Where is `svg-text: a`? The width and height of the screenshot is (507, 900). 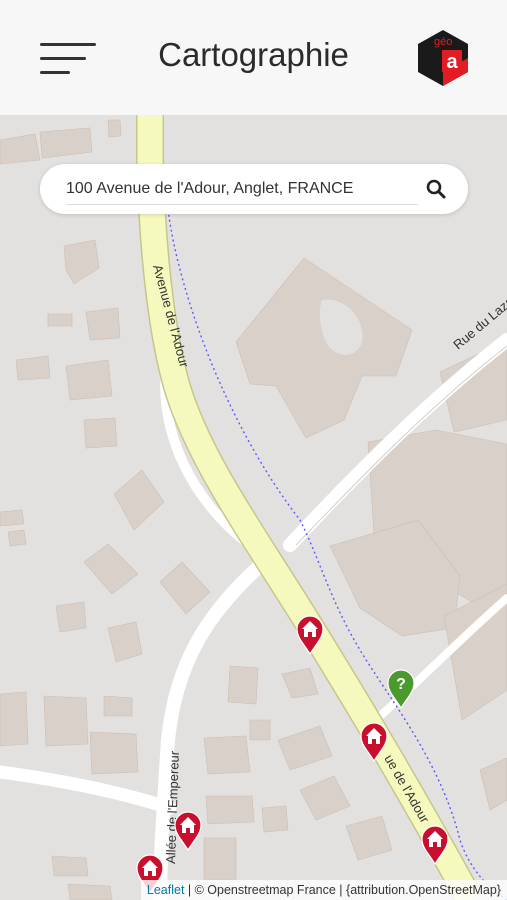 svg-text: a is located at coordinates (452, 62).